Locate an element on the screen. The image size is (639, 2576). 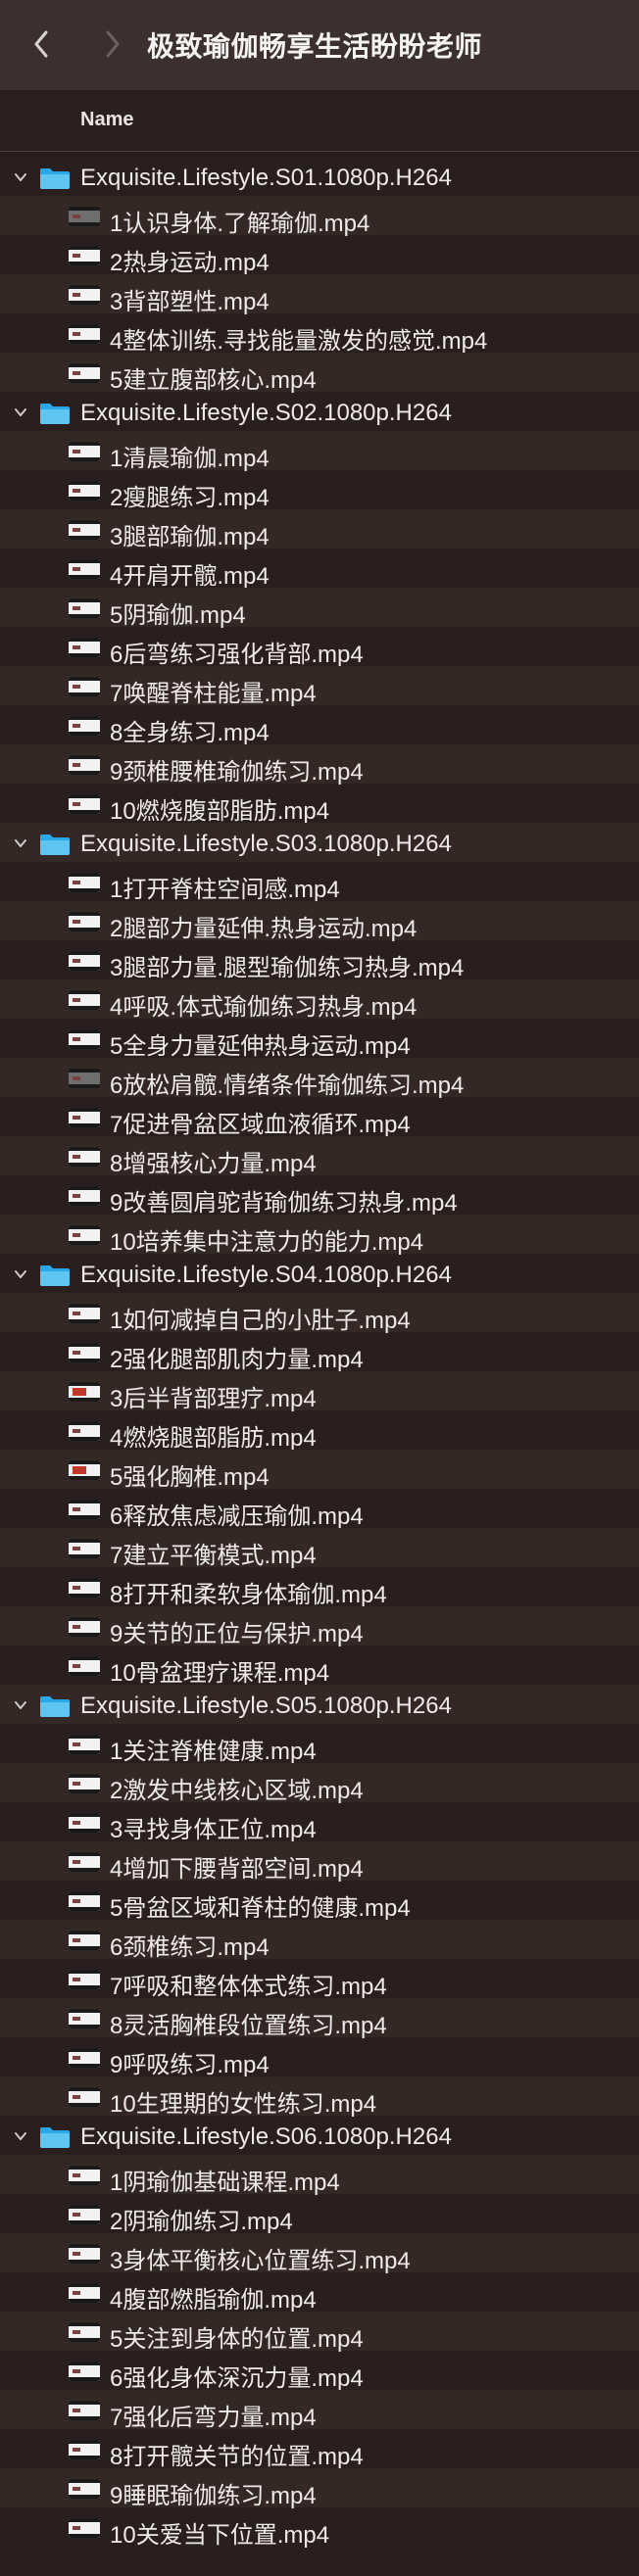
file-row: 6放松肩髋.情绪条件瑜伽练习.mp4 is located at coordinates (319, 1078).